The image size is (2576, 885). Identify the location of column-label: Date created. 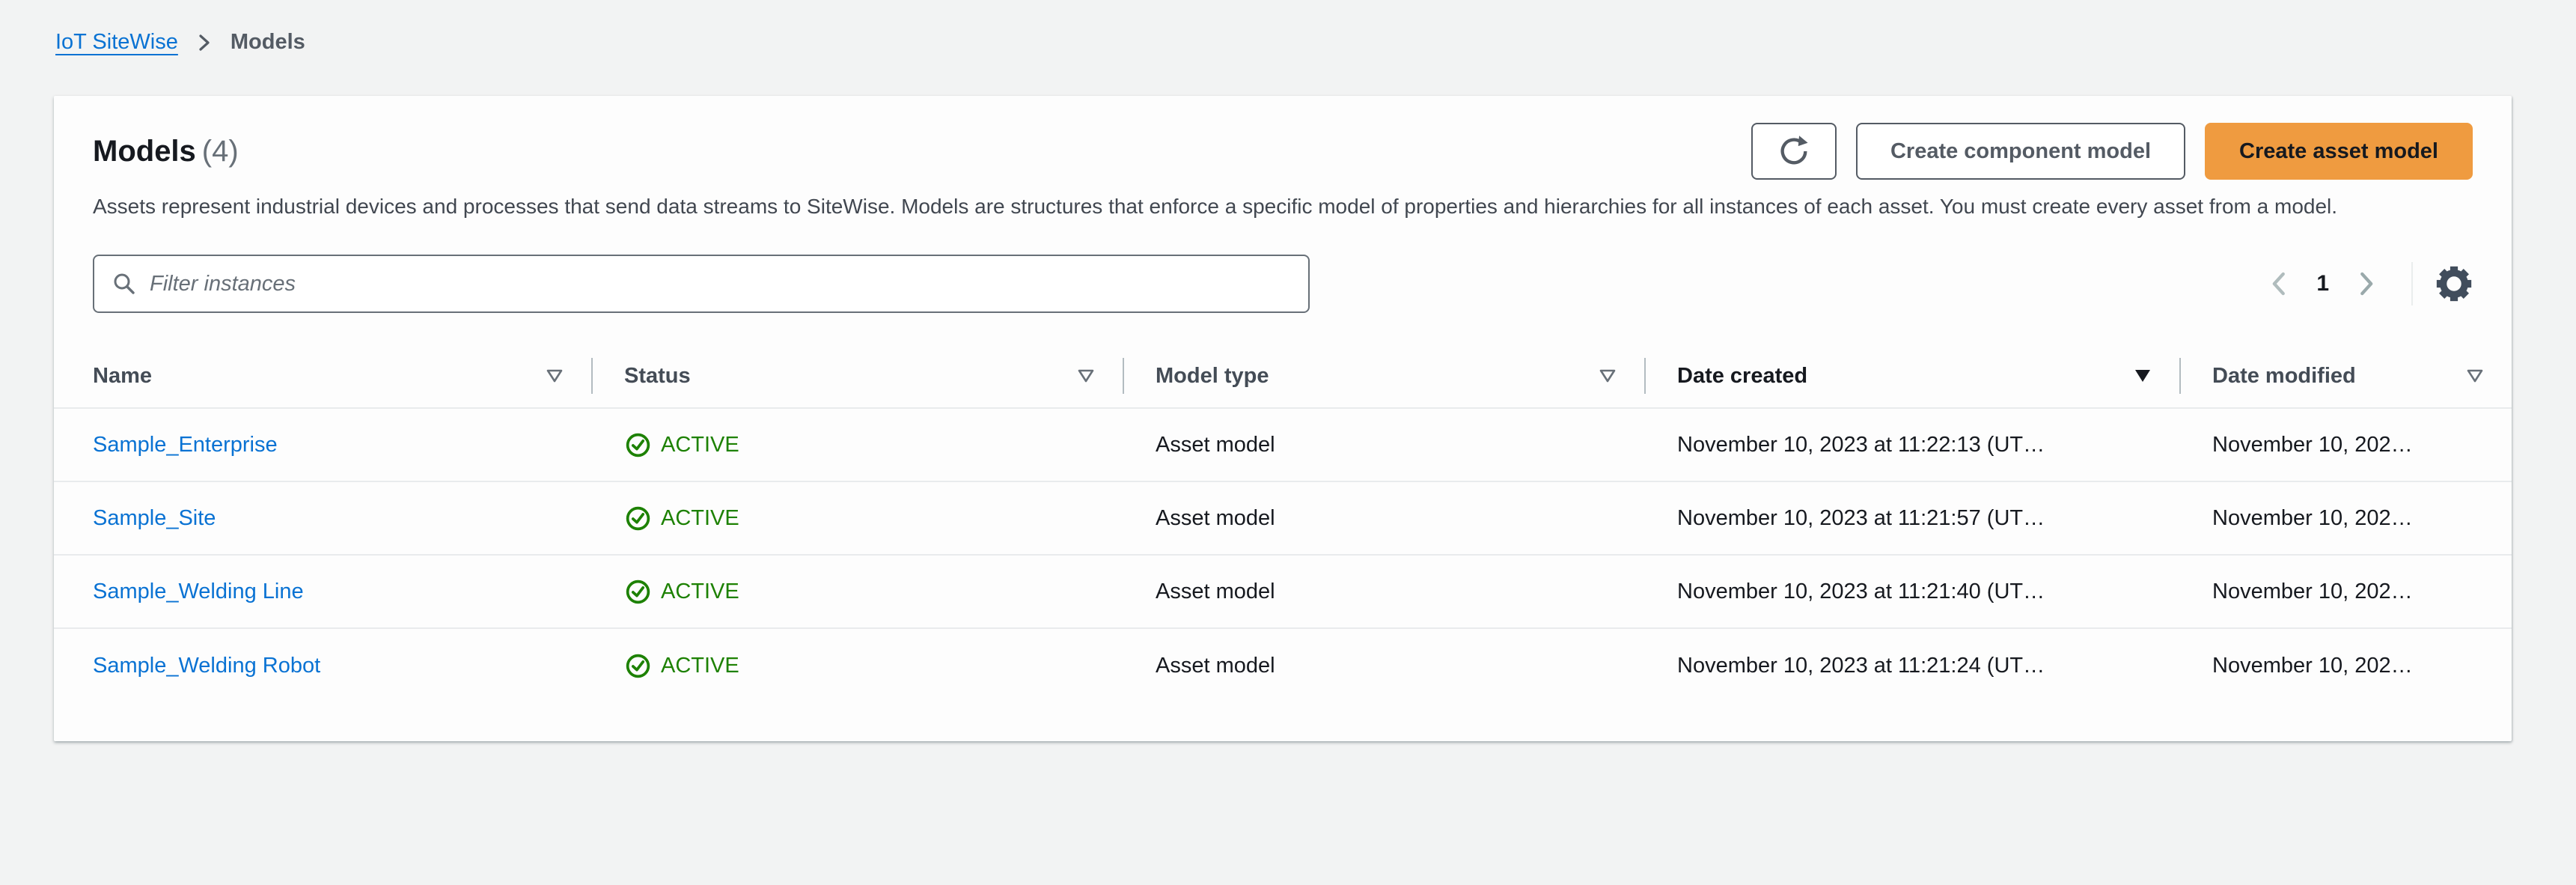
(1742, 375).